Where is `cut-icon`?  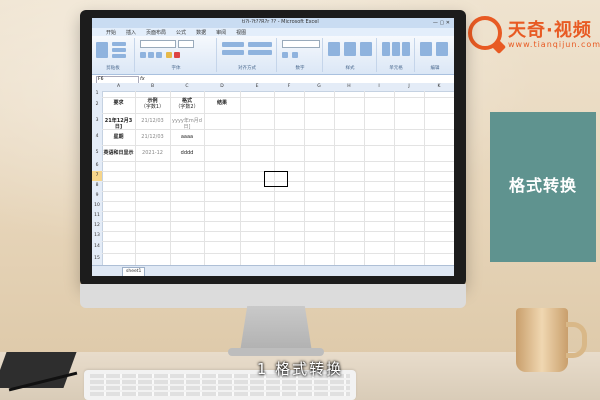 cut-icon is located at coordinates (119, 44).